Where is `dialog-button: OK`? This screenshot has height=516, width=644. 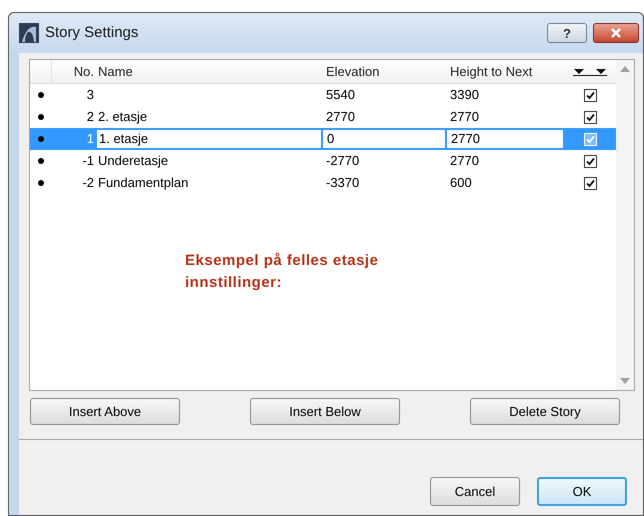
dialog-button: OK is located at coordinates (582, 491).